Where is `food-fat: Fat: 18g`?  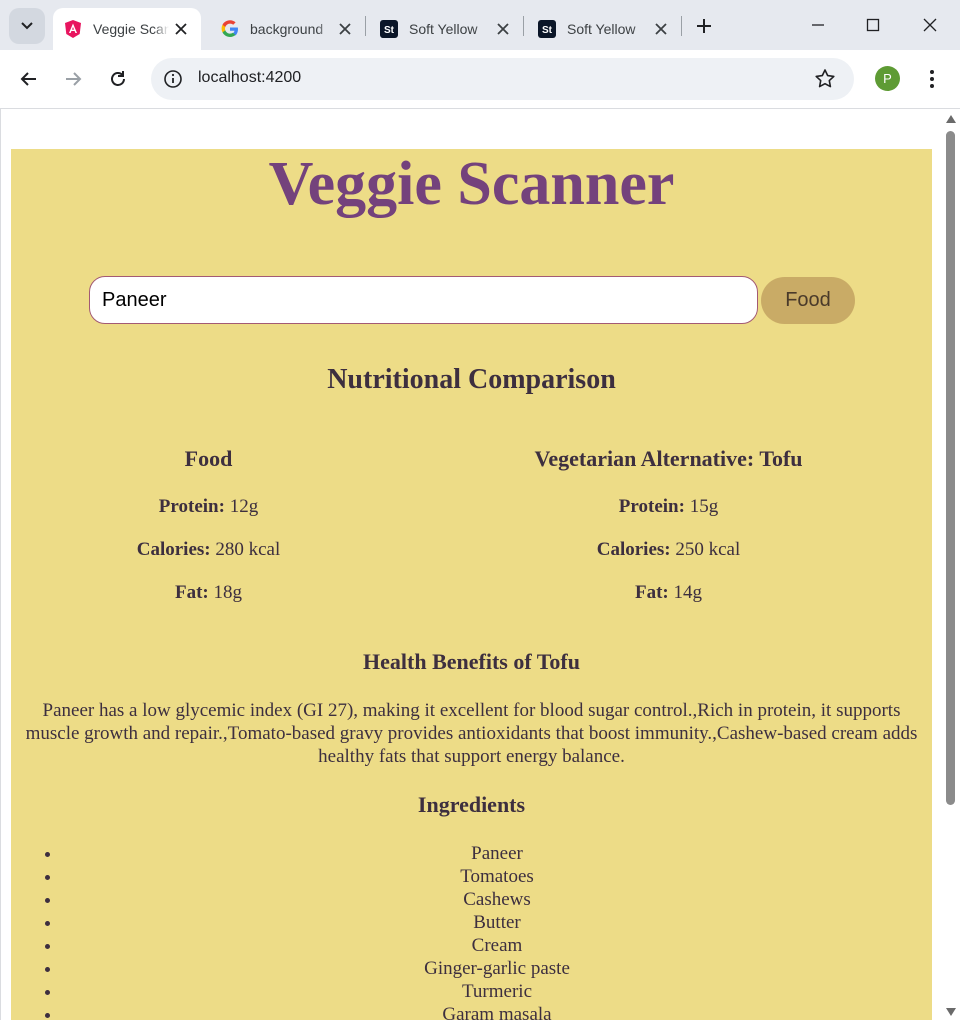
food-fat: Fat: 18g is located at coordinates (208, 593).